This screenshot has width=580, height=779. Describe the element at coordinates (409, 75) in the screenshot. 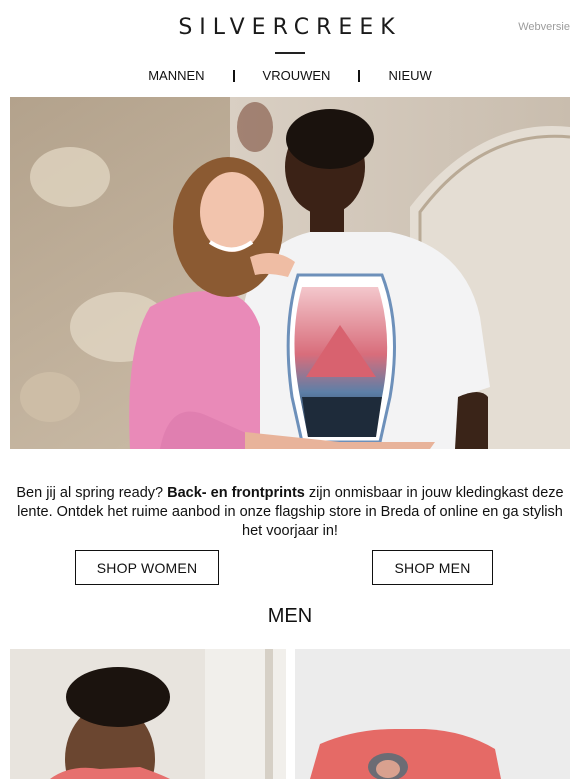

I see `nav-item-nieuw: NIEUW` at that location.